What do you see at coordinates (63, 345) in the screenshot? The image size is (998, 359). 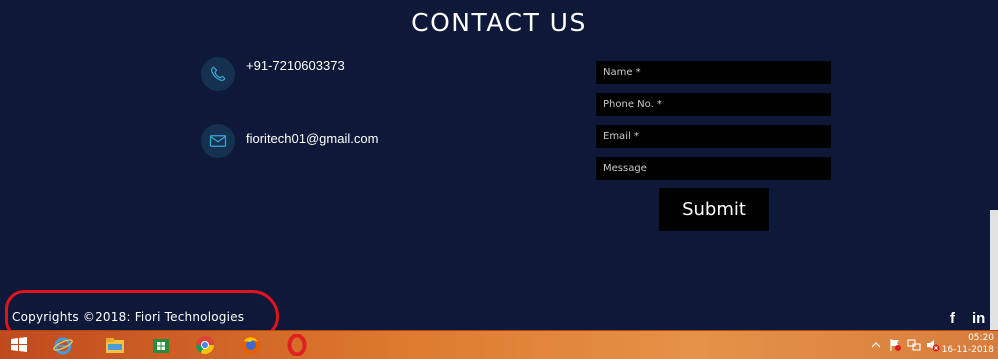 I see `internet-explorer-icon` at bounding box center [63, 345].